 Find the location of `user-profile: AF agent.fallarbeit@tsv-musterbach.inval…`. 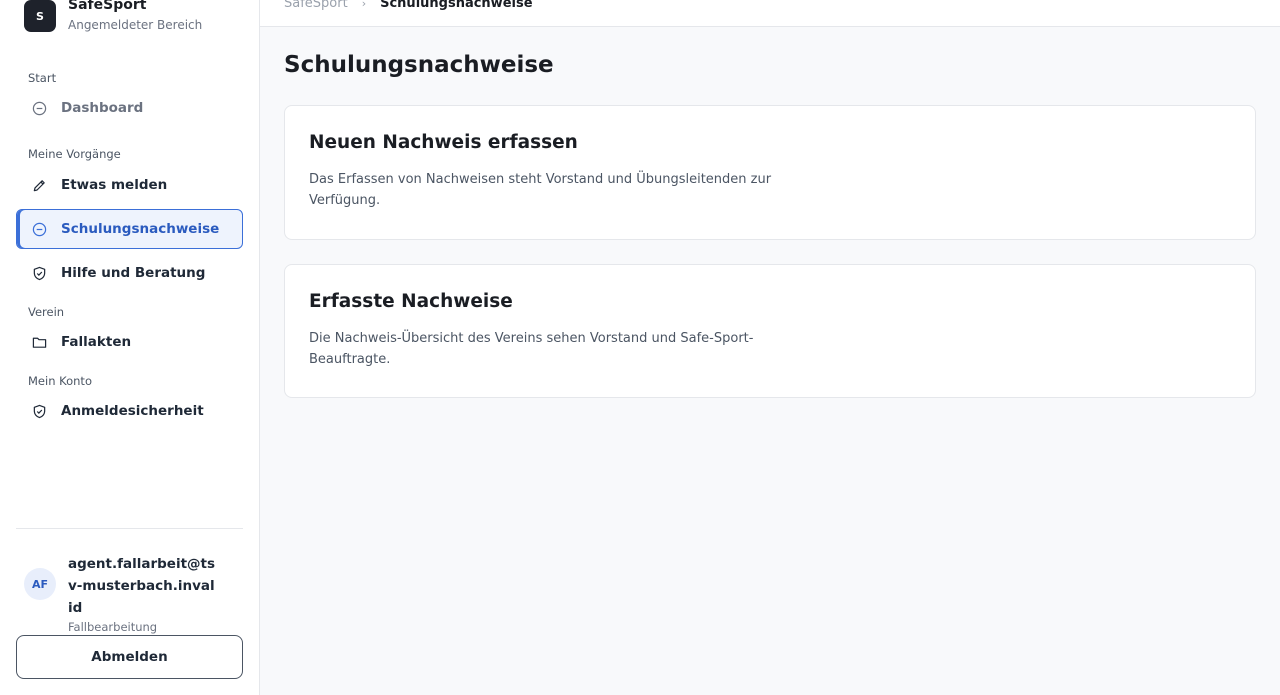

user-profile: AF agent.fallarbeit@tsv-musterbach.inval… is located at coordinates (129, 593).